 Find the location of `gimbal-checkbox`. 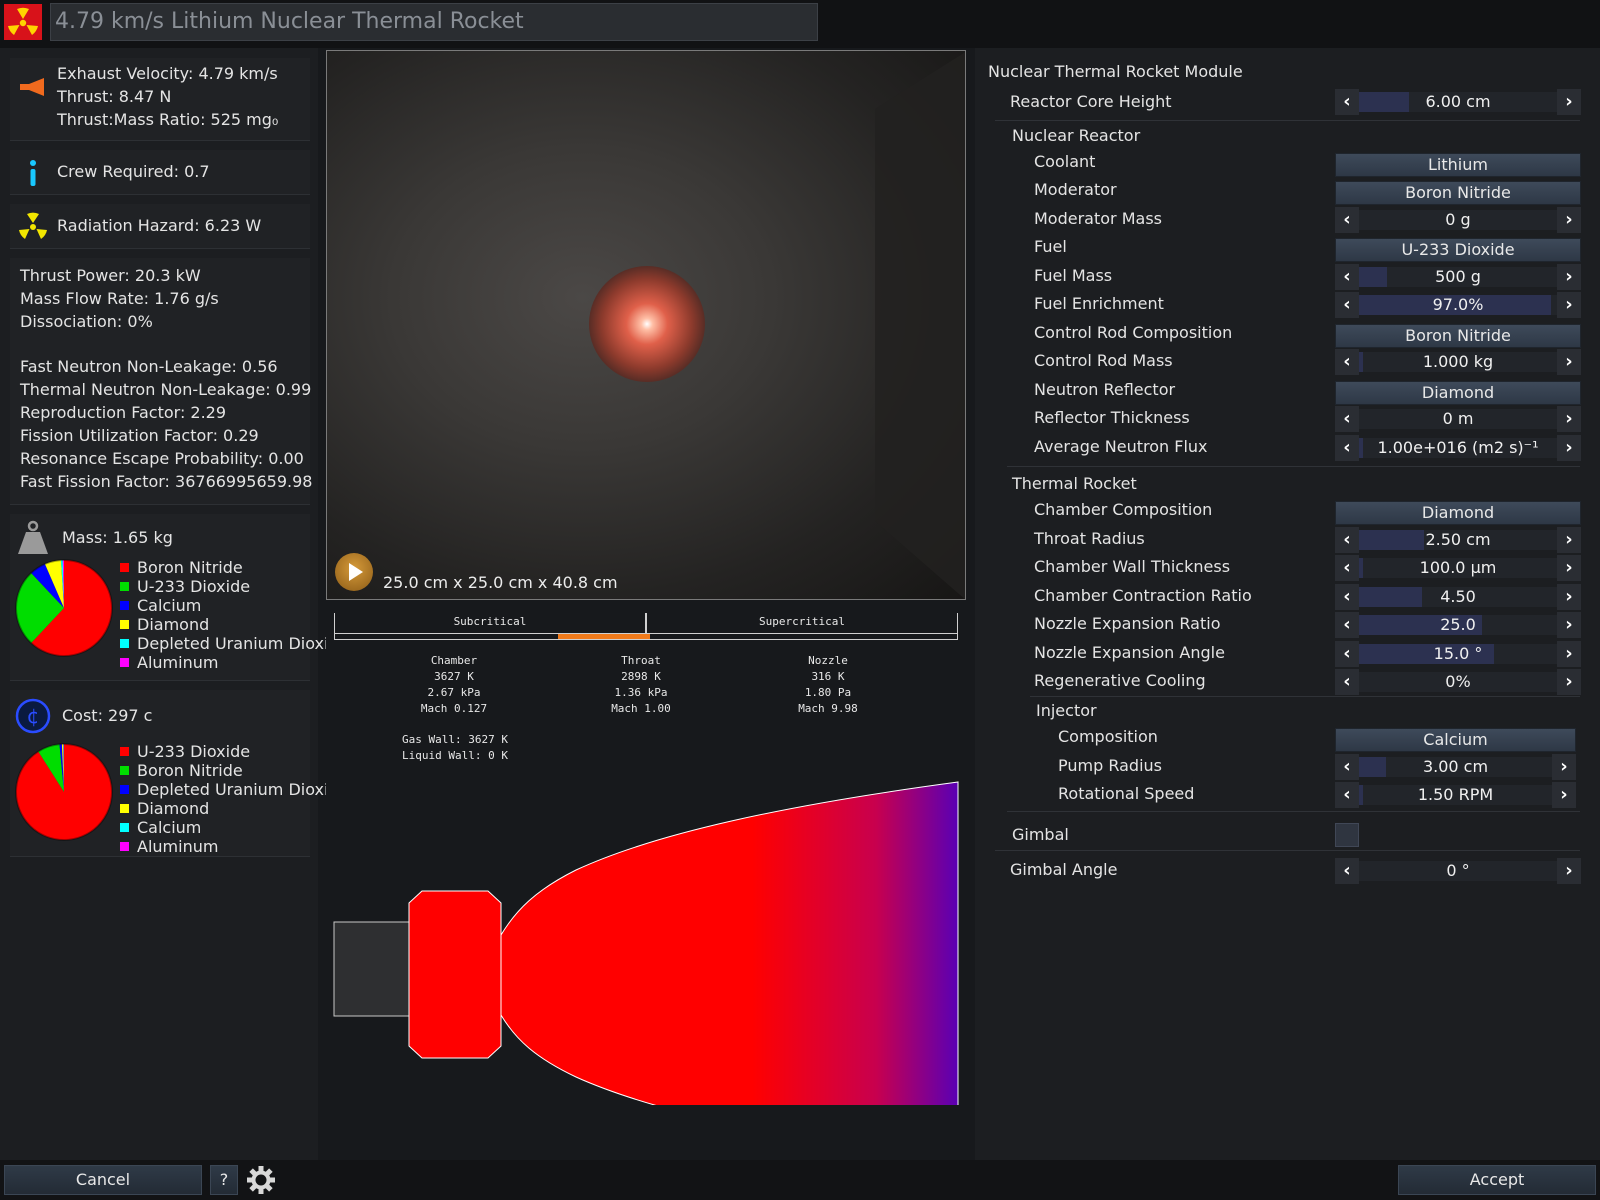

gimbal-checkbox is located at coordinates (1347, 835).